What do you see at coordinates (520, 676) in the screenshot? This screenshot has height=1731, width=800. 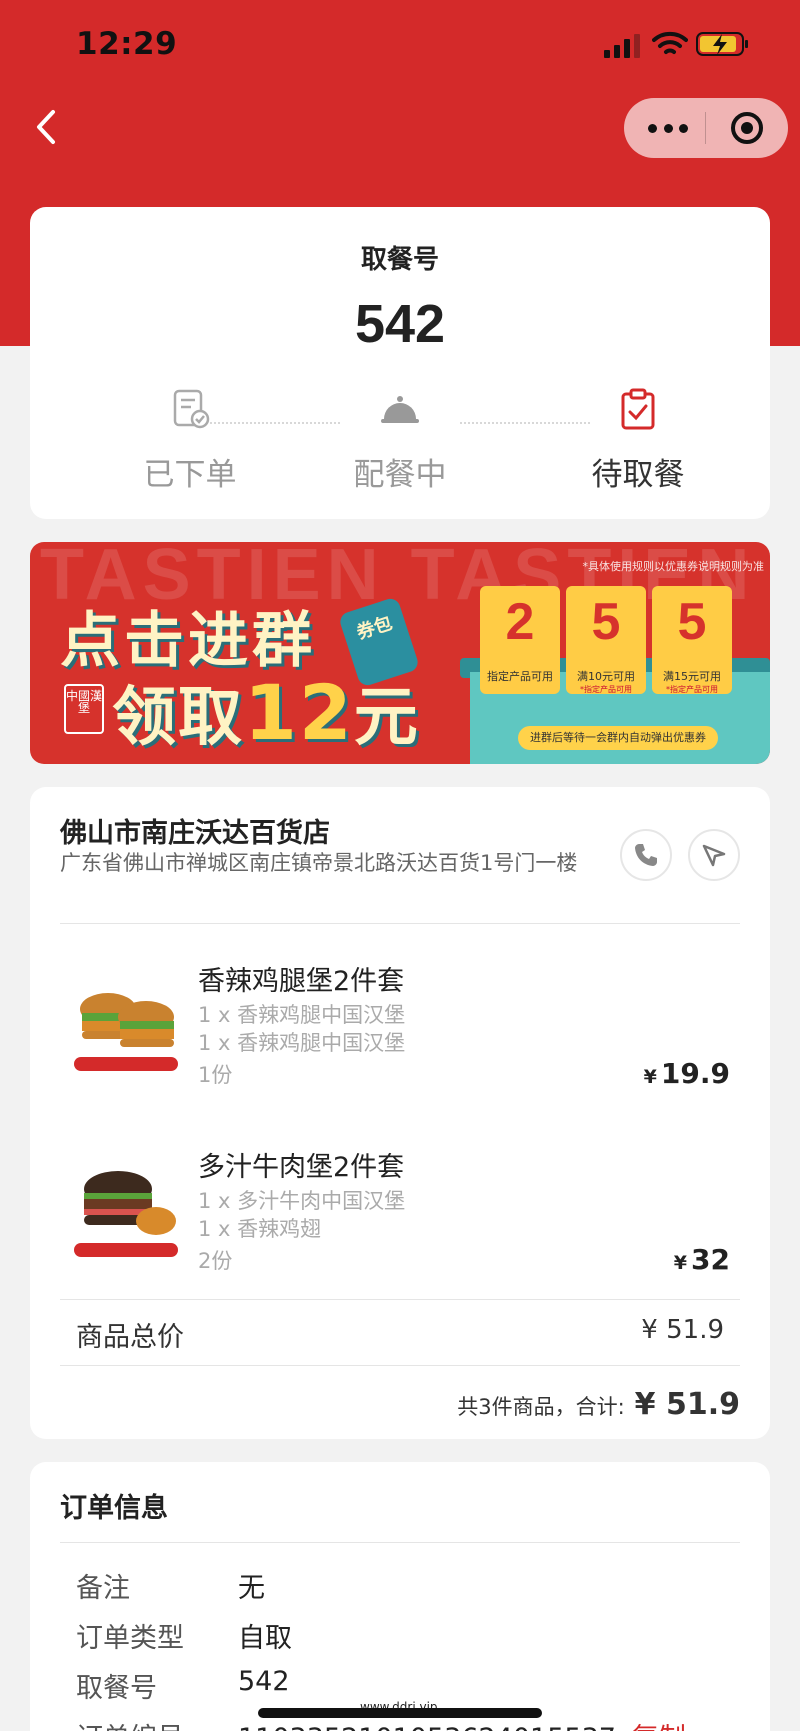 I see `coupon-condition: 指定产品可用` at bounding box center [520, 676].